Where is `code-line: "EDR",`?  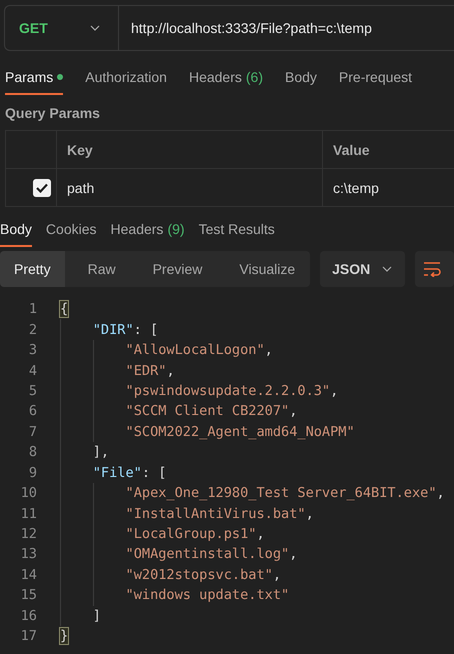 code-line: "EDR", is located at coordinates (149, 370).